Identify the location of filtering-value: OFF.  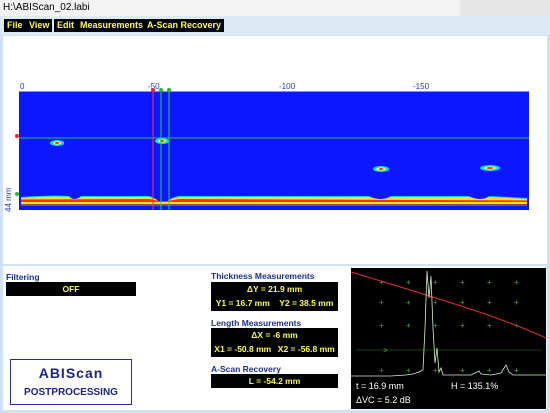
(71, 289).